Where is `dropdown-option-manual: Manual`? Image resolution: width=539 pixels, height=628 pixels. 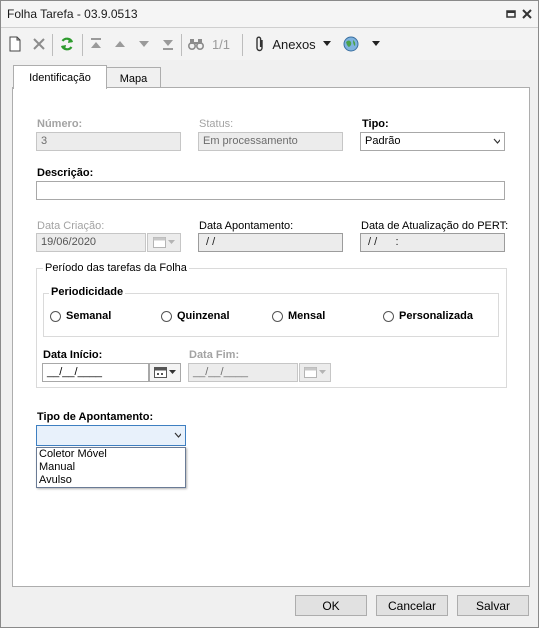 dropdown-option-manual: Manual is located at coordinates (111, 467).